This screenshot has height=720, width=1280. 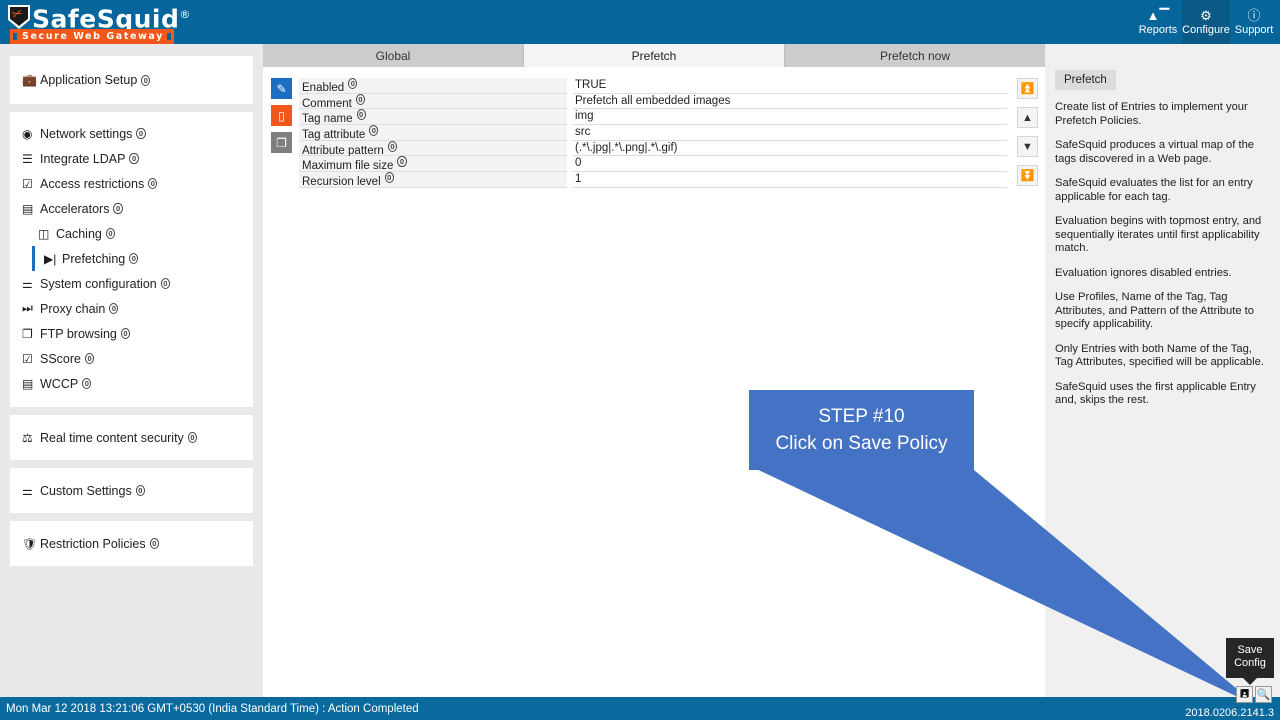 I want to click on field-value-recursion-level: 1, so click(x=790, y=180).